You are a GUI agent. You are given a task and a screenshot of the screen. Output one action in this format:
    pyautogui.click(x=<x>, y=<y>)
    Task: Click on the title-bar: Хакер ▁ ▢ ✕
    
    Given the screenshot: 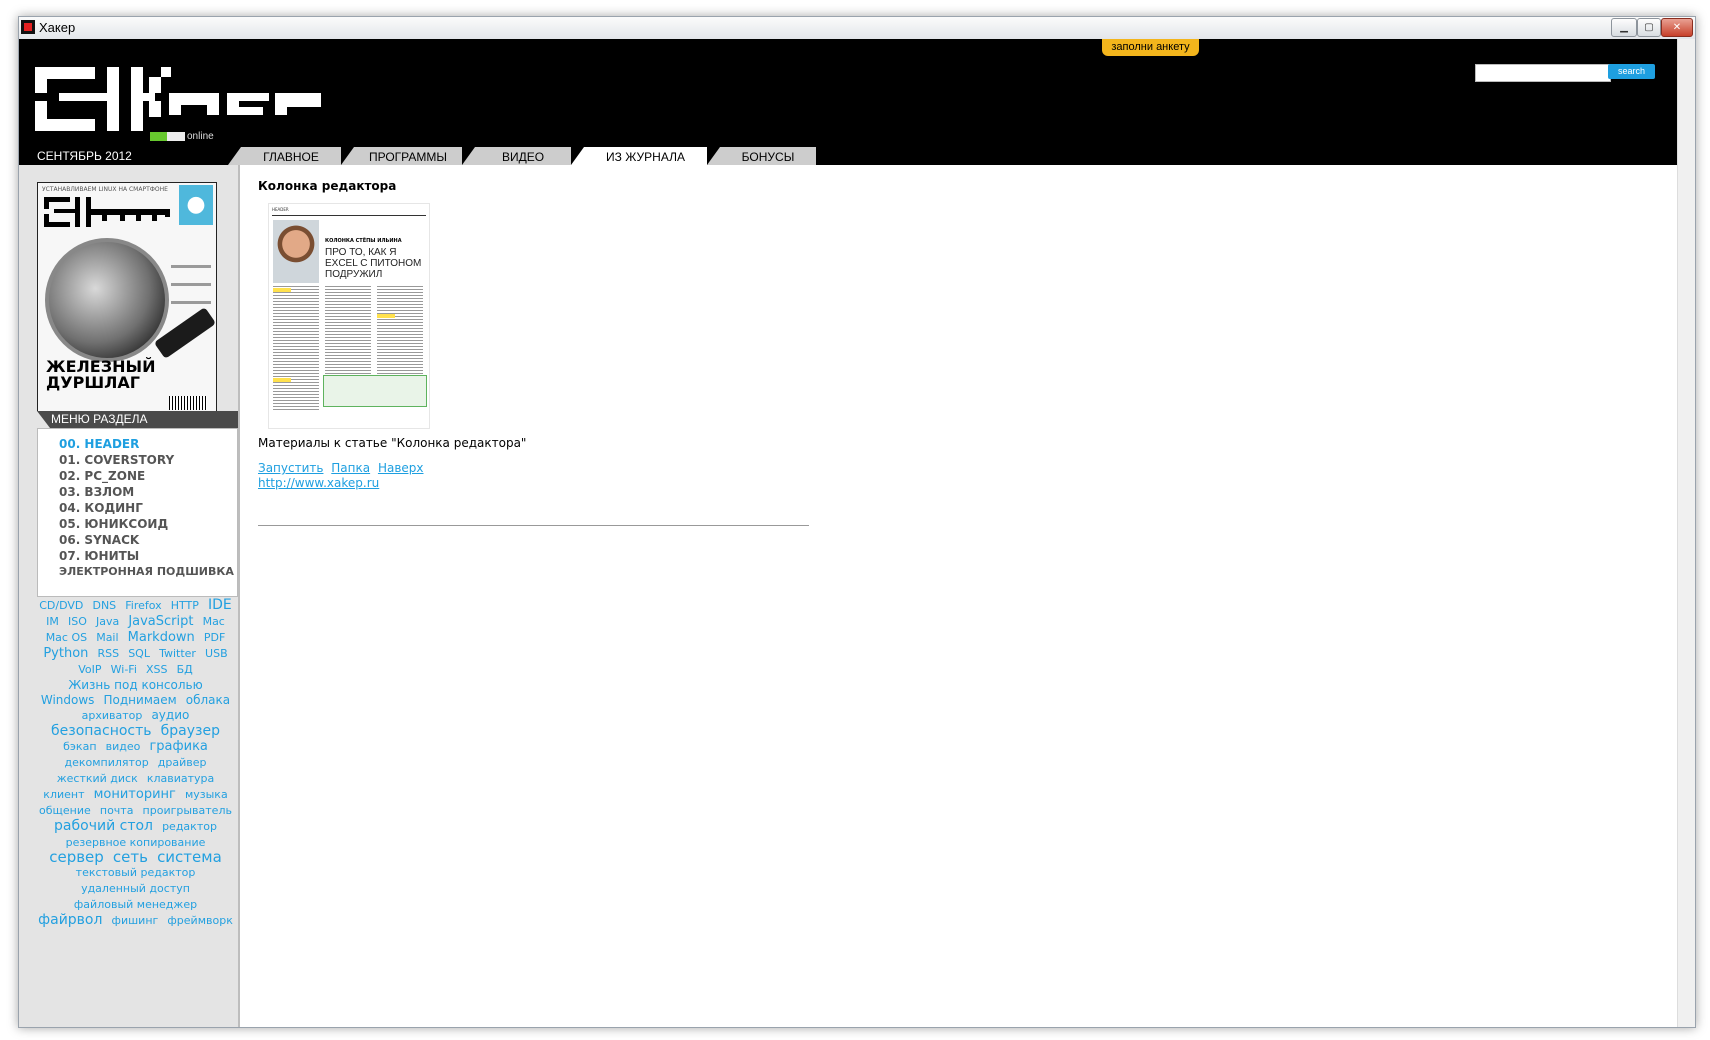 What is the action you would take?
    pyautogui.click(x=857, y=28)
    